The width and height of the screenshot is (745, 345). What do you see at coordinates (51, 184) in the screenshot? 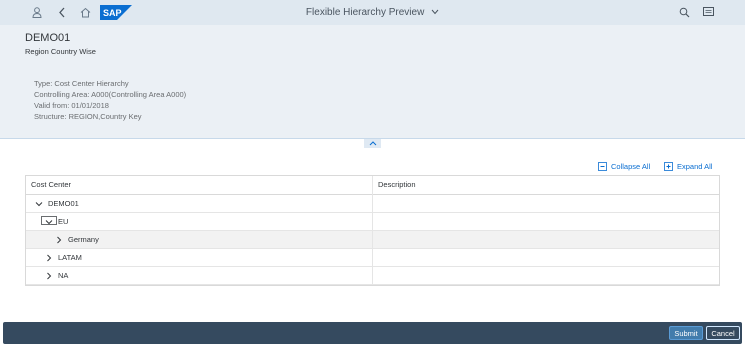
I see `column-header-cost-center: Cost Center` at bounding box center [51, 184].